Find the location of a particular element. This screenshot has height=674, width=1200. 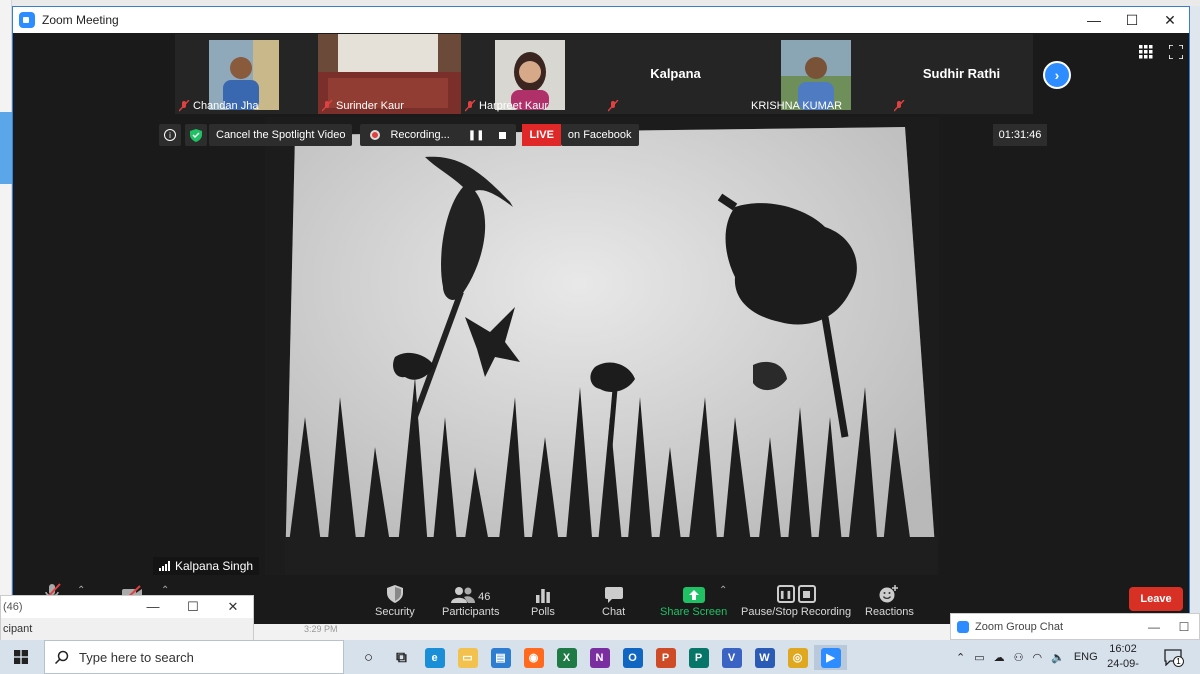

outlook-glyph: O is located at coordinates (632, 657).